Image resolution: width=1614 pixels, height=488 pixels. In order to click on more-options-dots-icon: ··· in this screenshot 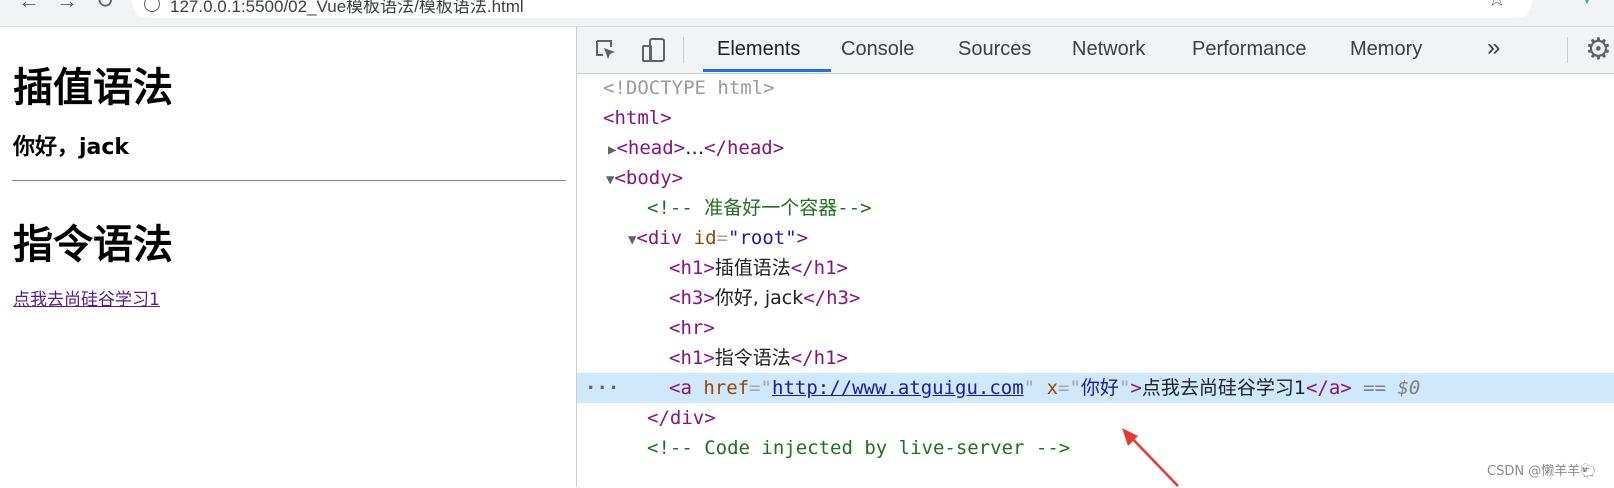, I will do `click(602, 388)`.